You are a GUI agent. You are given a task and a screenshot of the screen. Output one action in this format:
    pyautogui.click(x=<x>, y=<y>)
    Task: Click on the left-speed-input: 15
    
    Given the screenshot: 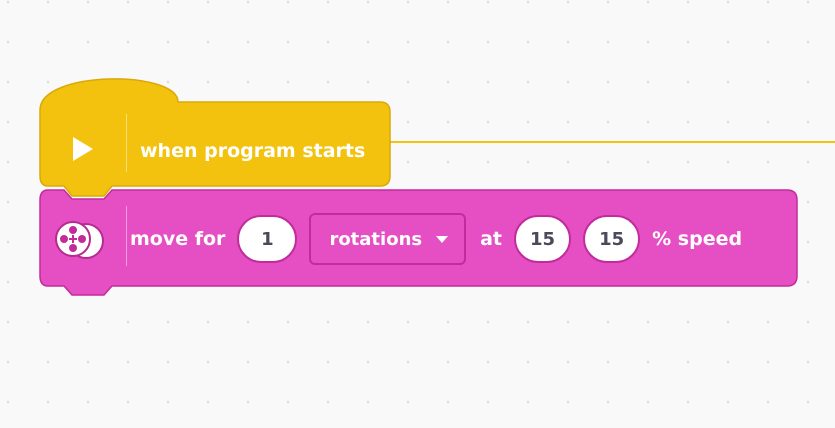 What is the action you would take?
    pyautogui.click(x=543, y=239)
    